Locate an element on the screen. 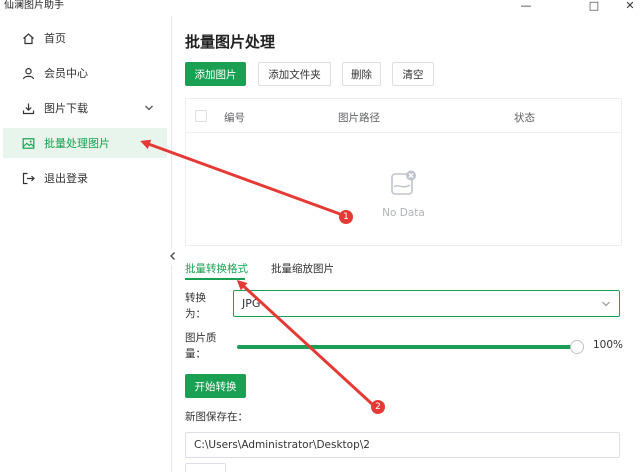 Image resolution: width=640 pixels, height=472 pixels. user-icon is located at coordinates (28, 73).